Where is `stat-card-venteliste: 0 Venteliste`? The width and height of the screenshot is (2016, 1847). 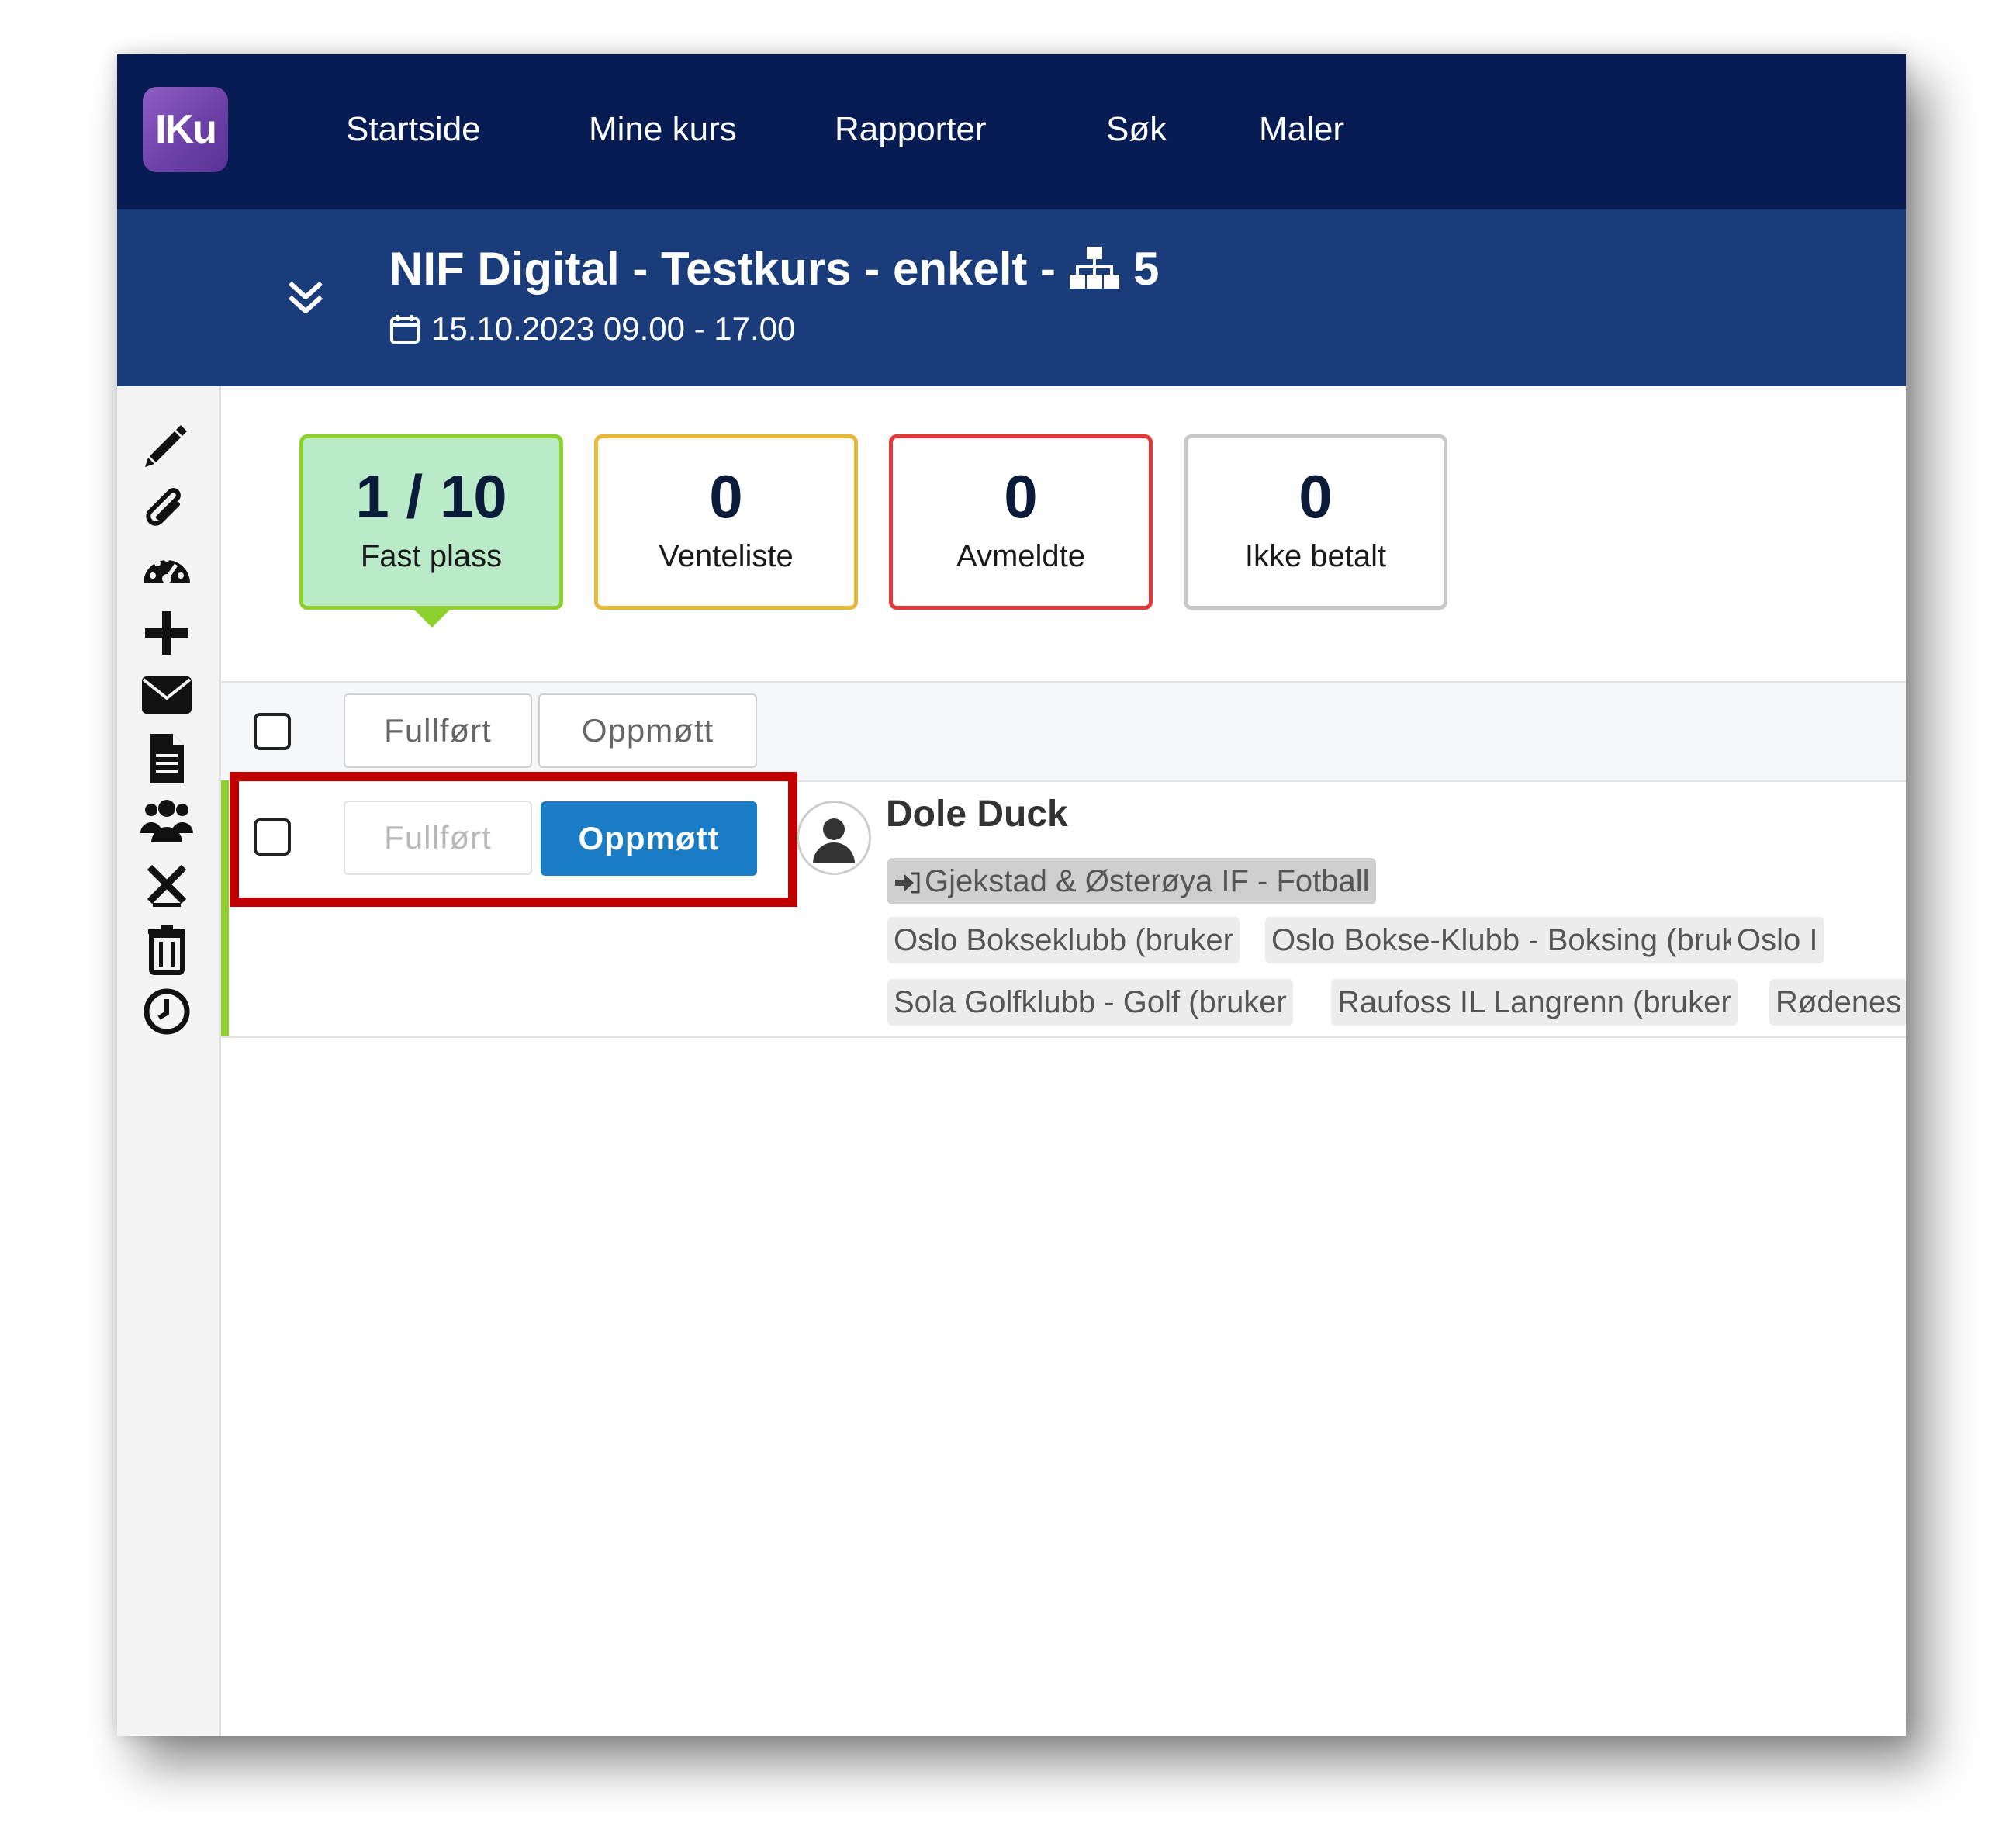
stat-card-venteliste: 0 Venteliste is located at coordinates (726, 522).